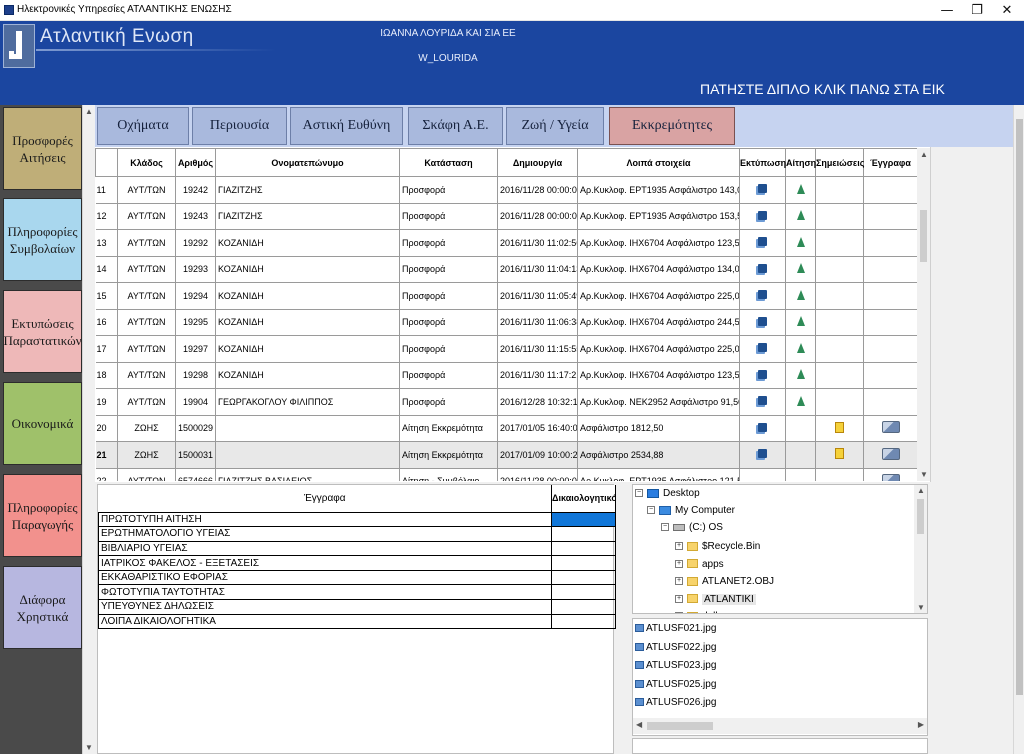 The image size is (1024, 754). I want to click on nav-button-1: Προσφορές Αιτήσεις, so click(42, 148).